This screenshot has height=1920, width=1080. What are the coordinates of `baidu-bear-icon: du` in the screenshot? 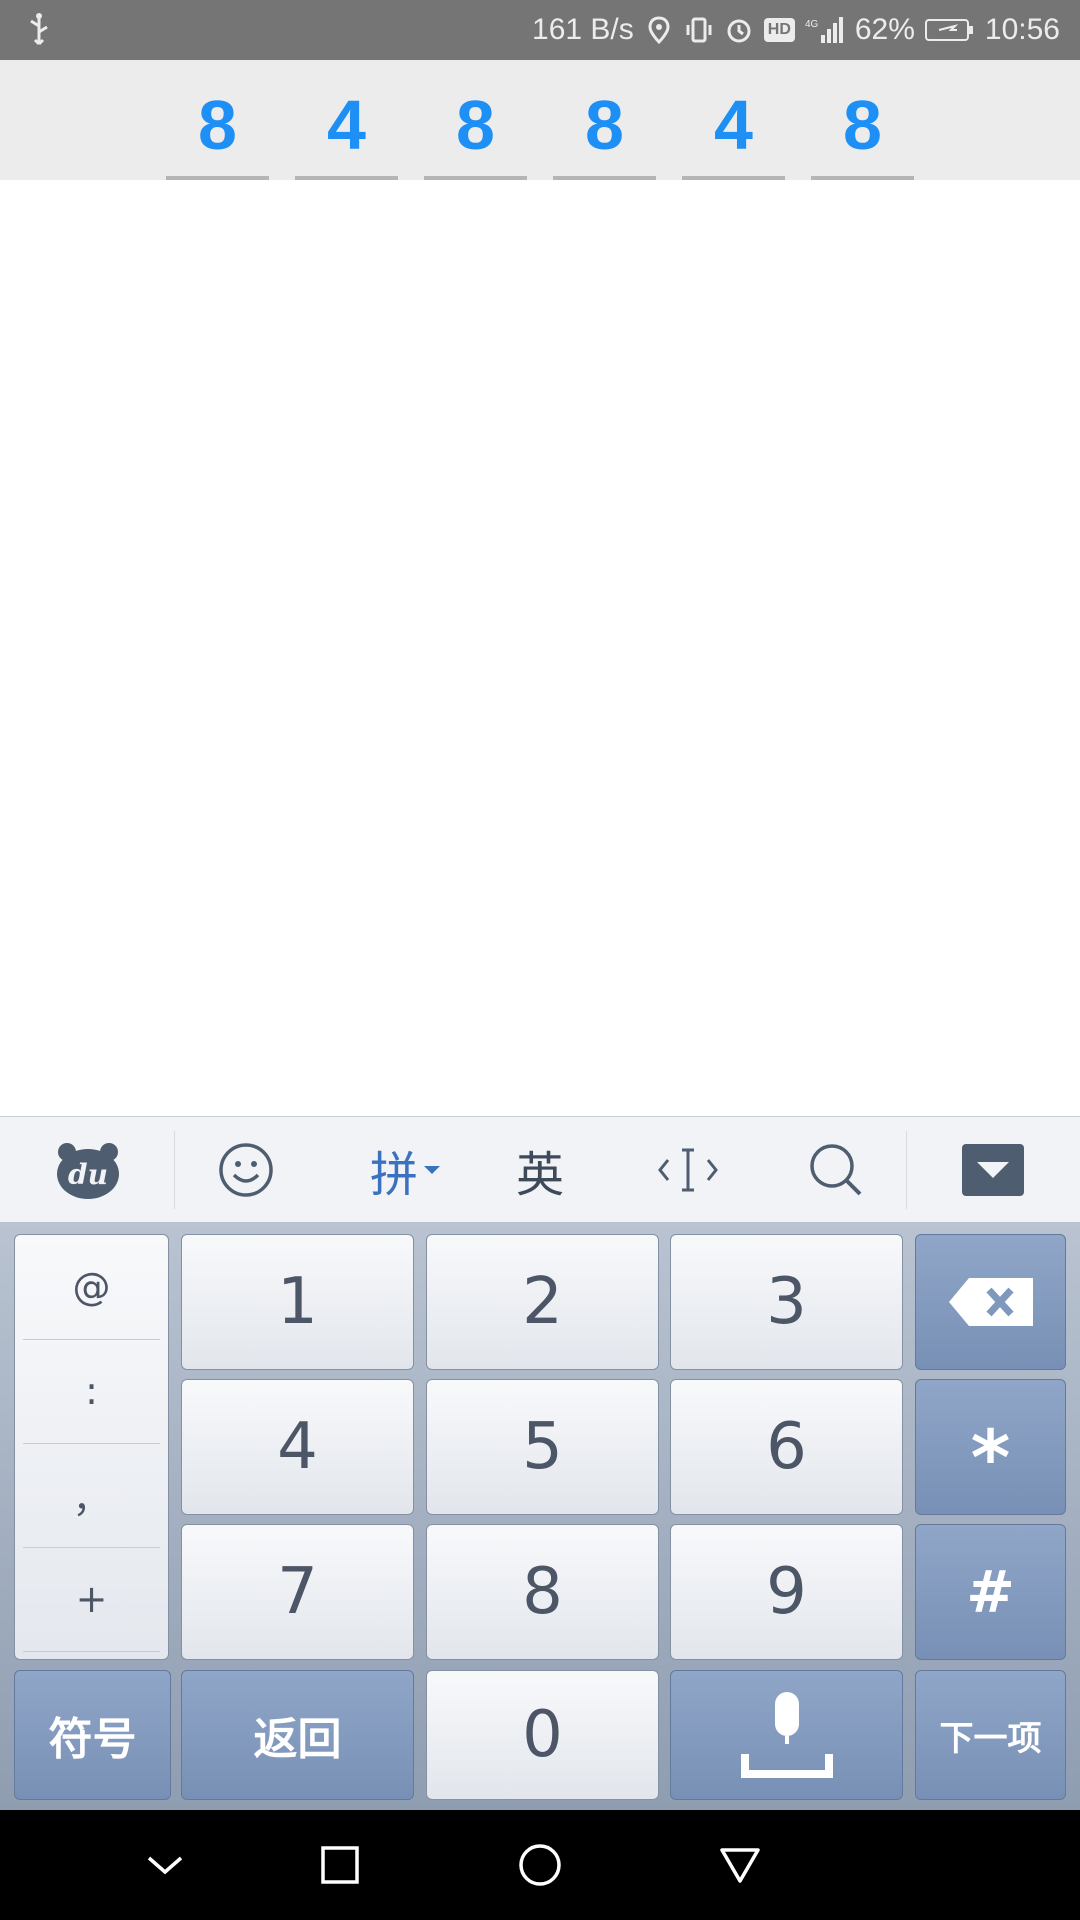 It's located at (87, 1171).